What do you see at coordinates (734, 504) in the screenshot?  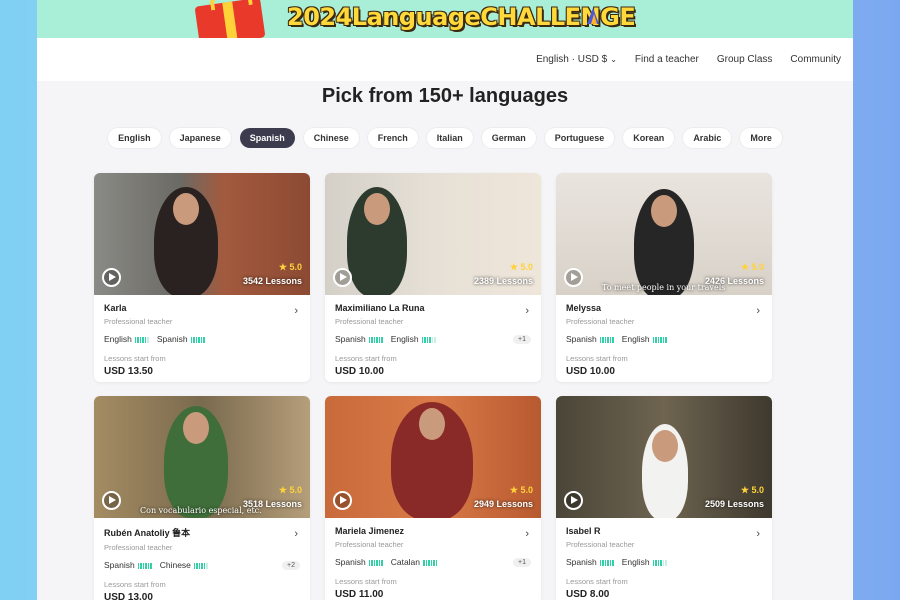 I see `lesson-count: 2509 Lessons` at bounding box center [734, 504].